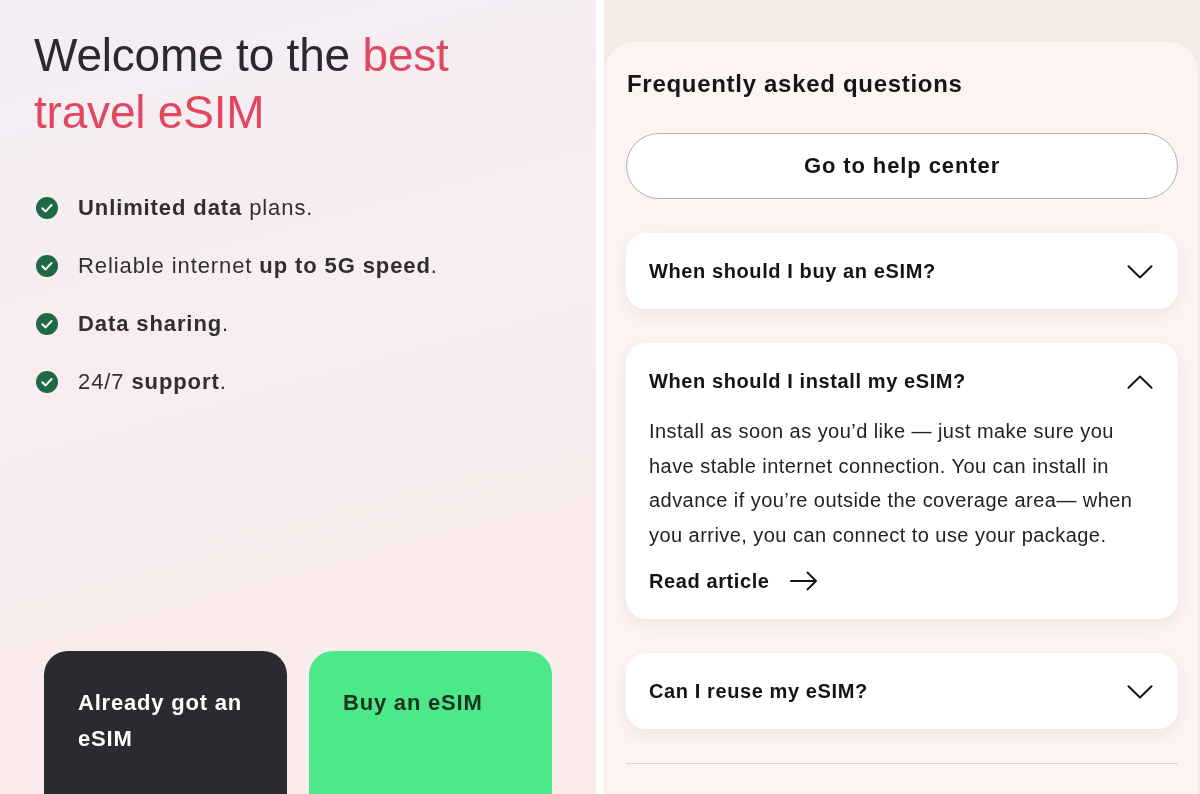 The height and width of the screenshot is (794, 1200). Describe the element at coordinates (795, 84) in the screenshot. I see `faq-heading: Frequently asked questions` at that location.